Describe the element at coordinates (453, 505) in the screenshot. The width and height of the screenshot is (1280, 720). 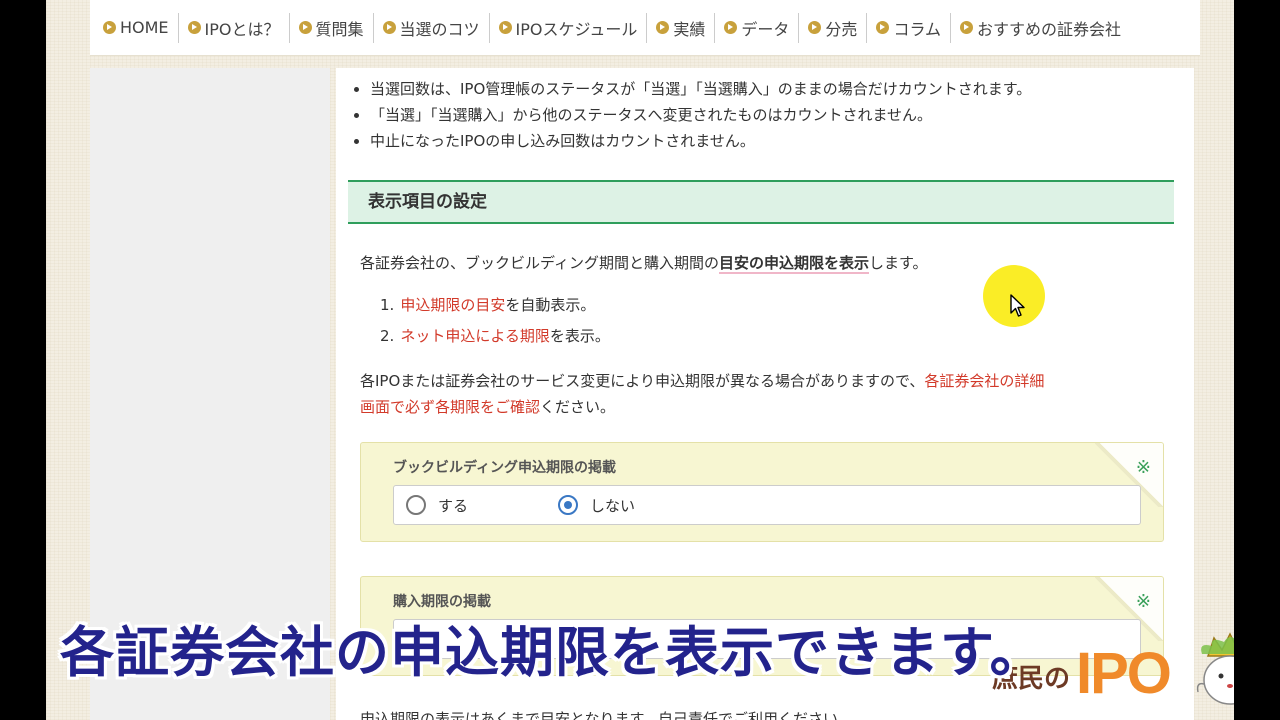
I see `radio-label: する` at that location.